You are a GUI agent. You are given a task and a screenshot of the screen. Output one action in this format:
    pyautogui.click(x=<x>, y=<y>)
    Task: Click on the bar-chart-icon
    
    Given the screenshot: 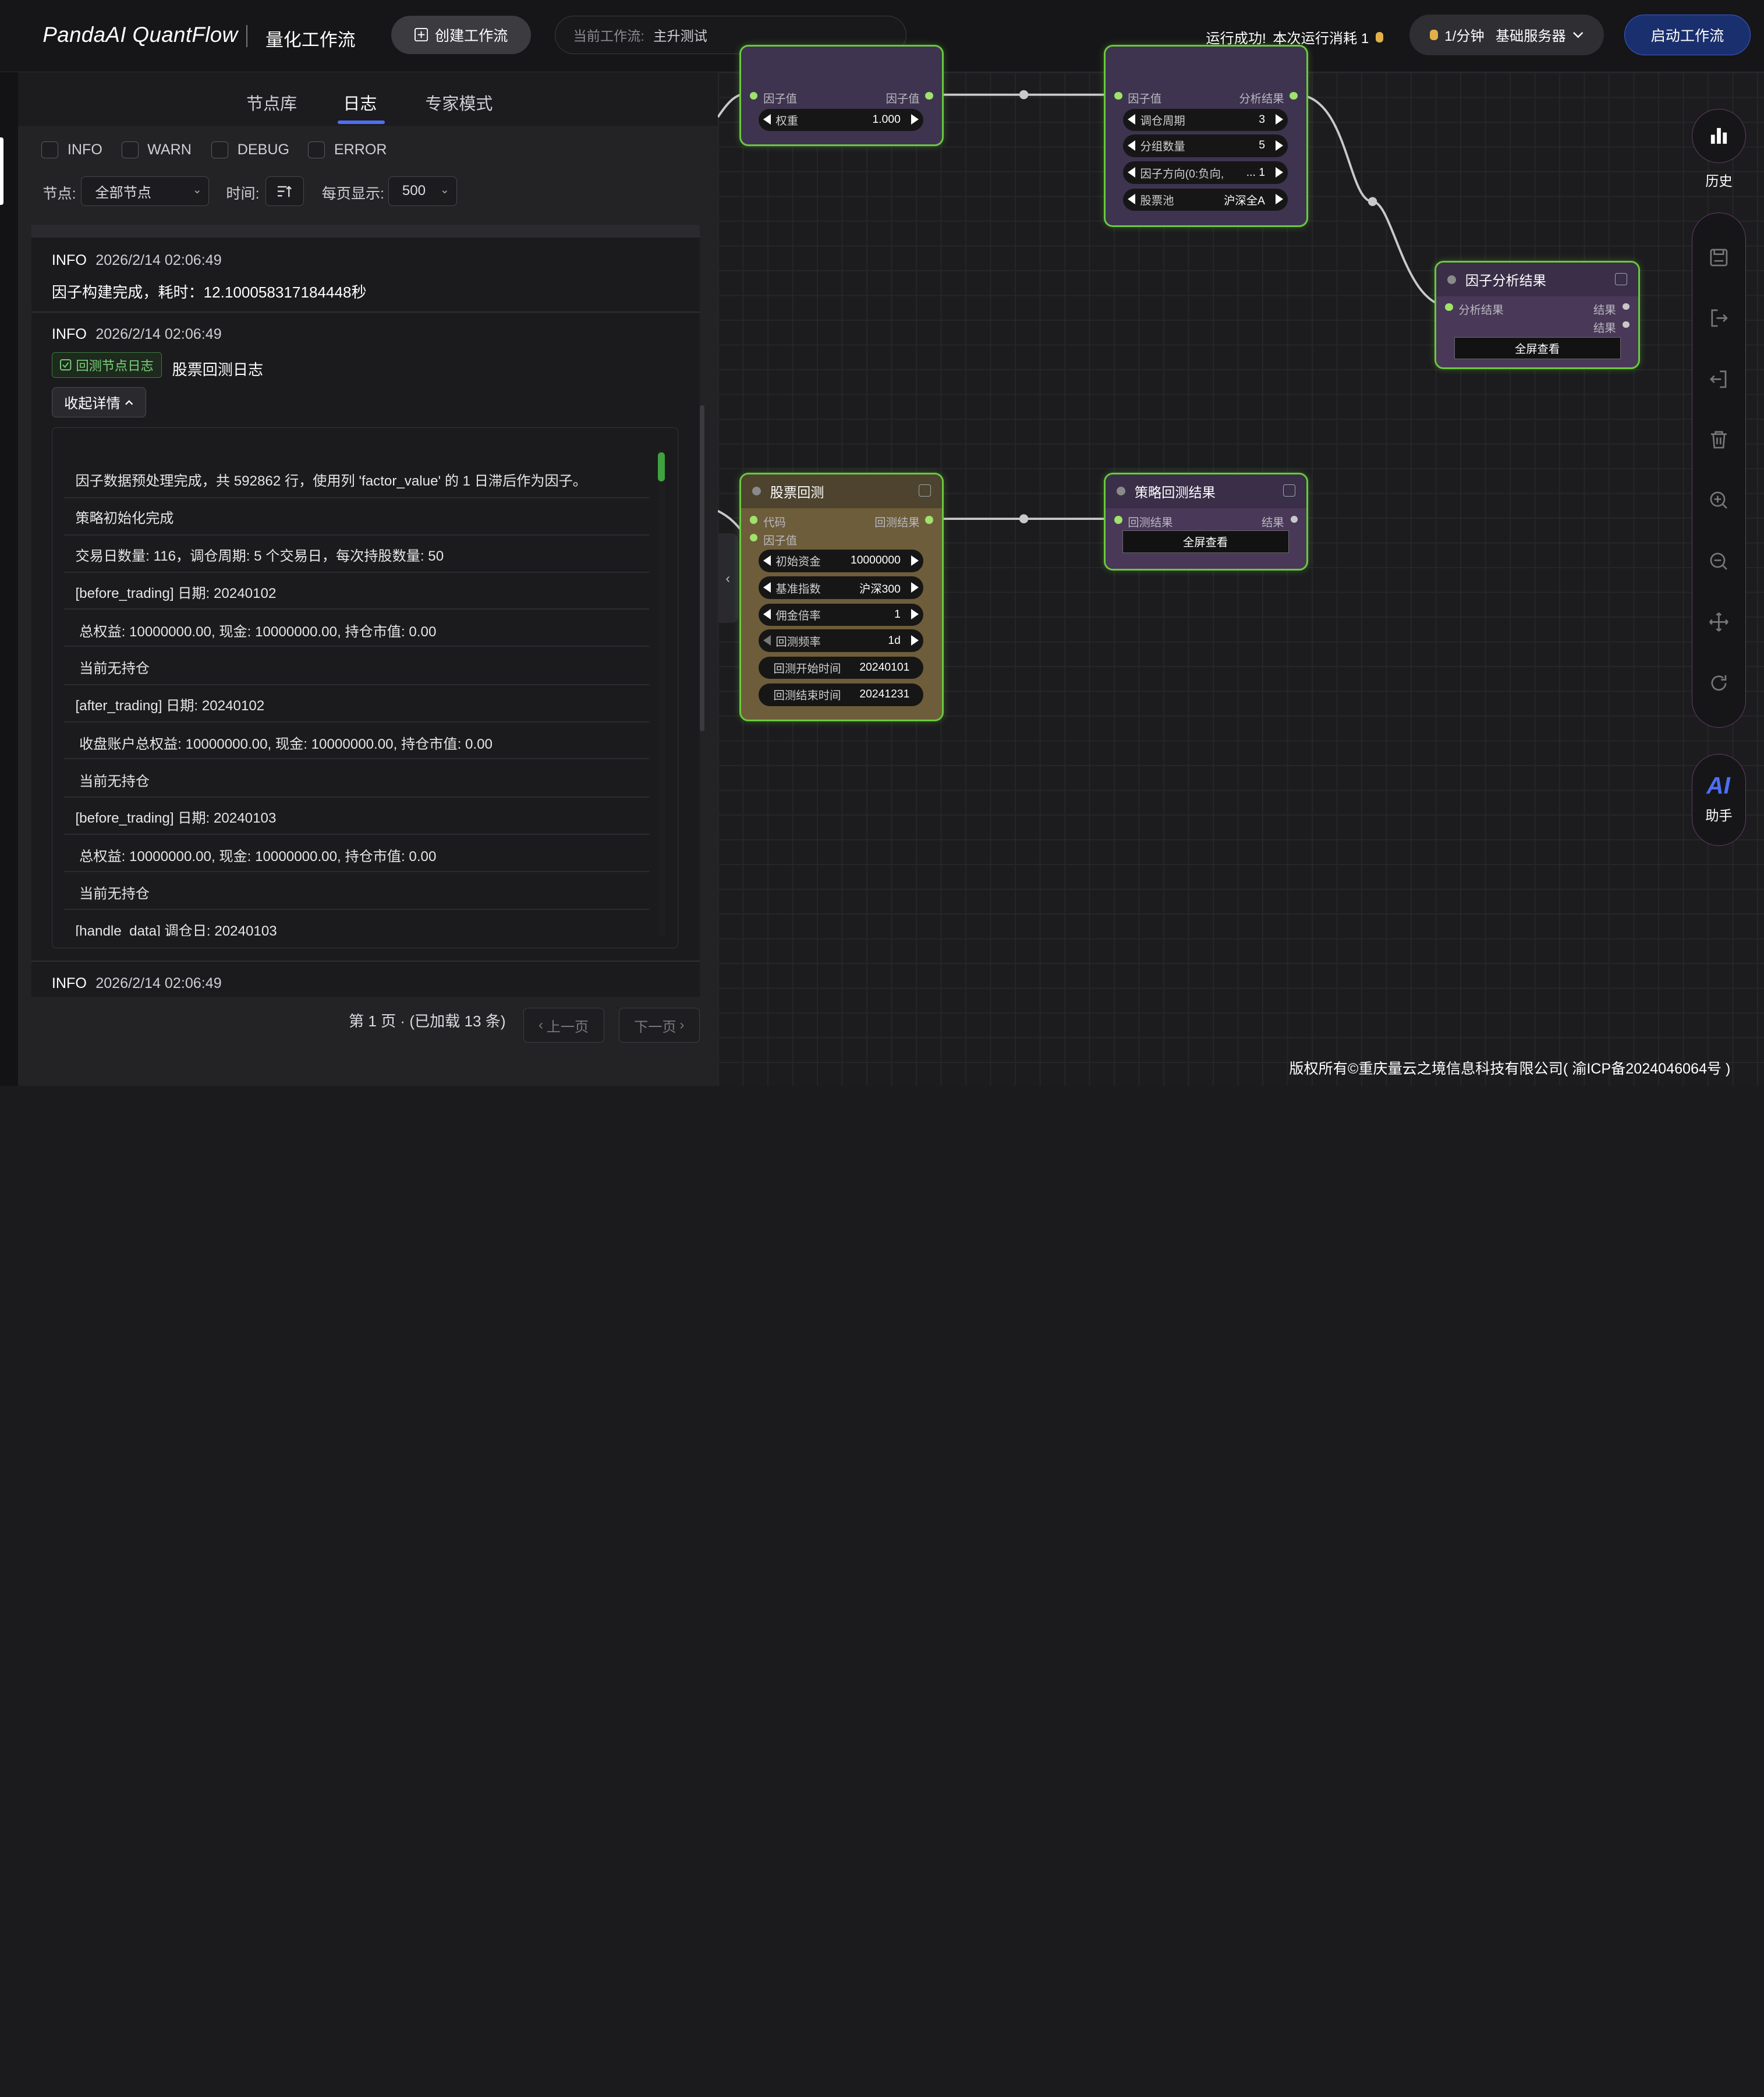 What is the action you would take?
    pyautogui.click(x=1718, y=137)
    